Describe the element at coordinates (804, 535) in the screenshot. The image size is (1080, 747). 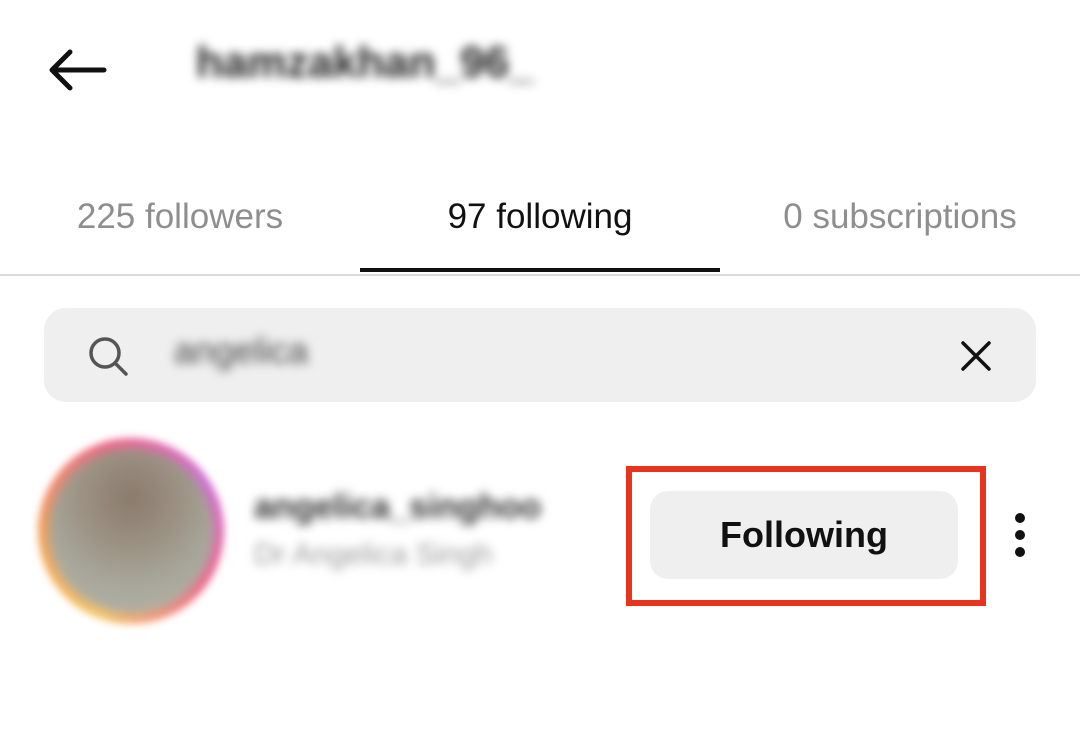
I see `following-button: Following` at that location.